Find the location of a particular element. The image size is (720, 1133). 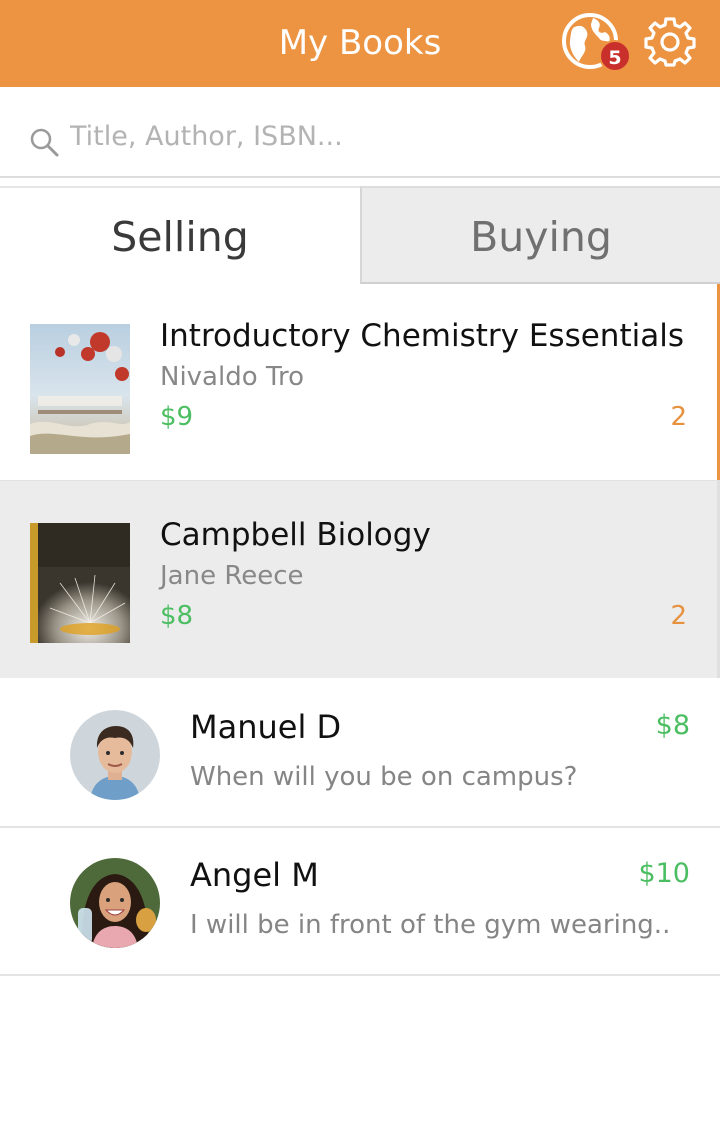

tab-bar: Selling Buying is located at coordinates (360, 235).